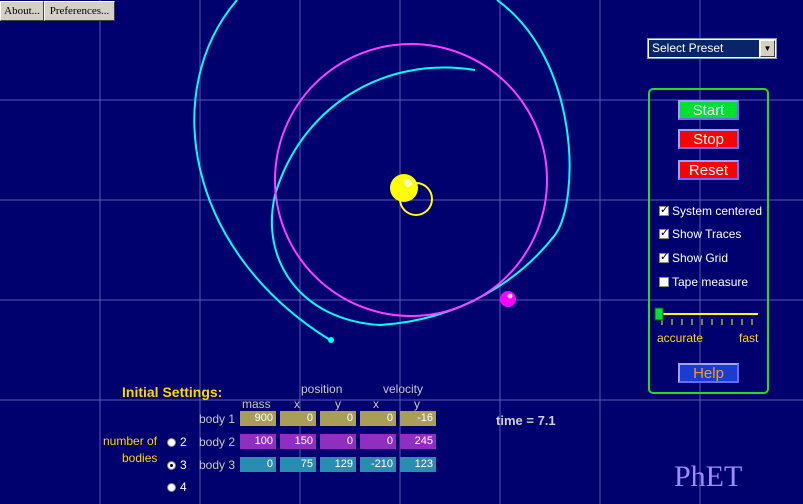  Describe the element at coordinates (331, 340) in the screenshot. I see `body3-moon` at that location.